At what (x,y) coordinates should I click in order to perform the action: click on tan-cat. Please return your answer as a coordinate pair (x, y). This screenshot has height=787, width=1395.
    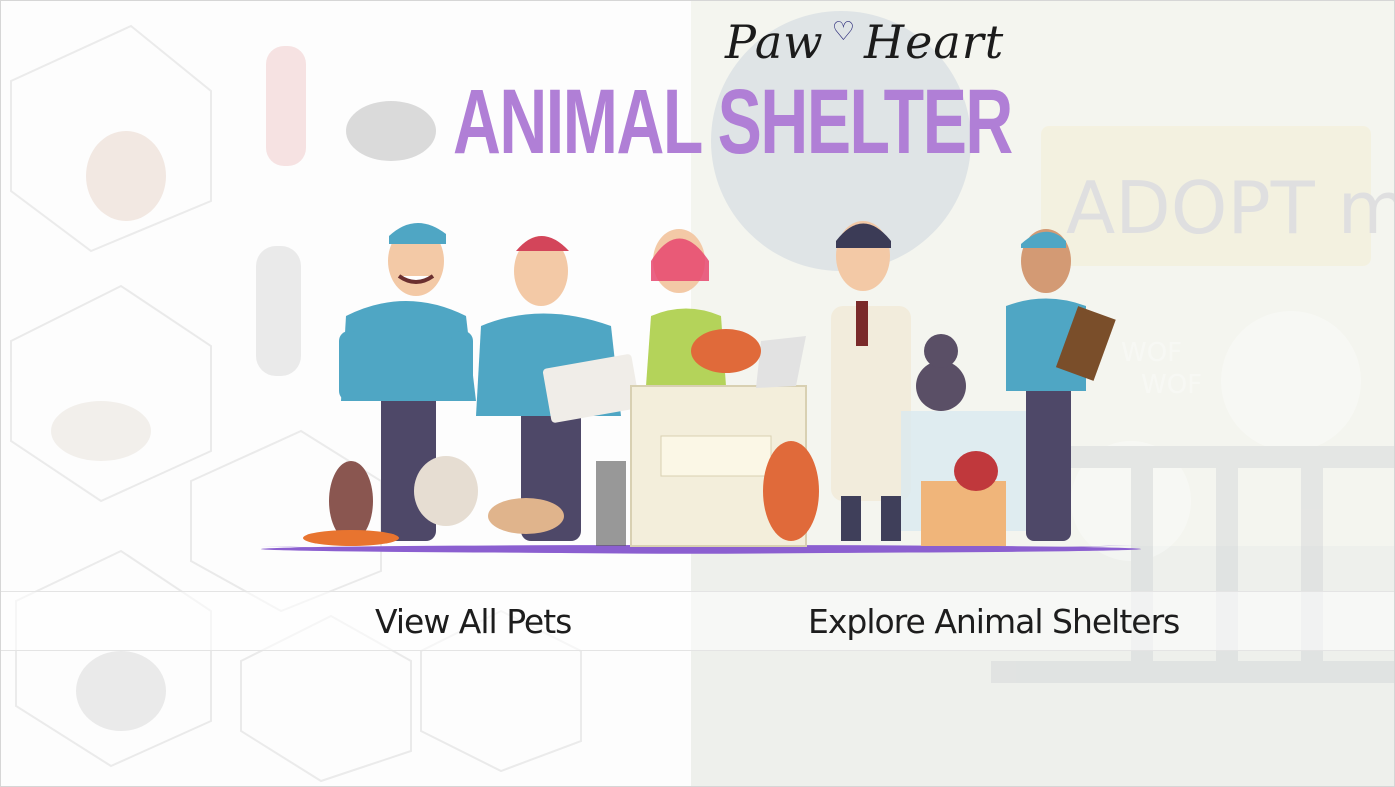
    Looking at the image, I should click on (526, 516).